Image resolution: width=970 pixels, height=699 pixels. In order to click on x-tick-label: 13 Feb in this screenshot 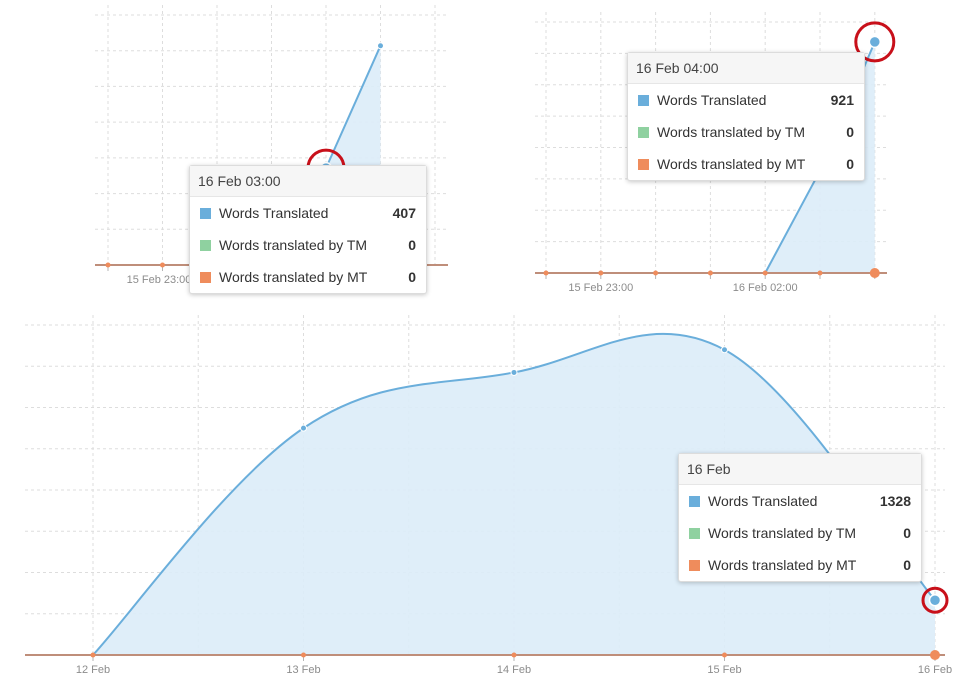, I will do `click(303, 670)`.